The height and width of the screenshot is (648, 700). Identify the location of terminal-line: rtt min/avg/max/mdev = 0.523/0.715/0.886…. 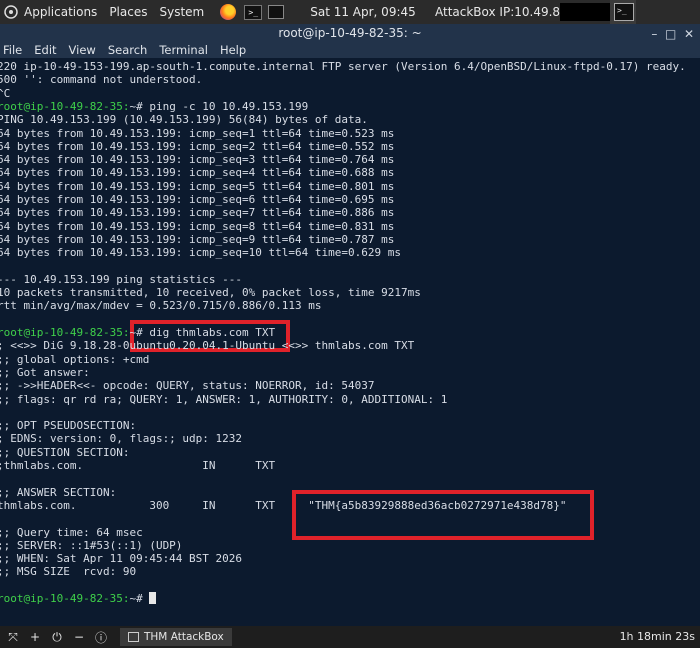
(161, 306).